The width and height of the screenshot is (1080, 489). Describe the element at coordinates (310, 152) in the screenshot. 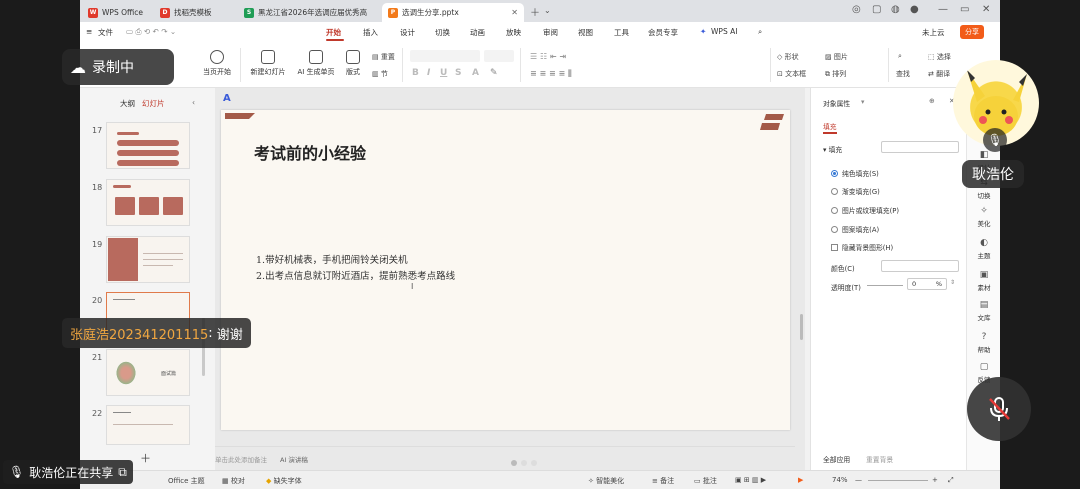

I see `slide-title: 考试前的小经验` at that location.